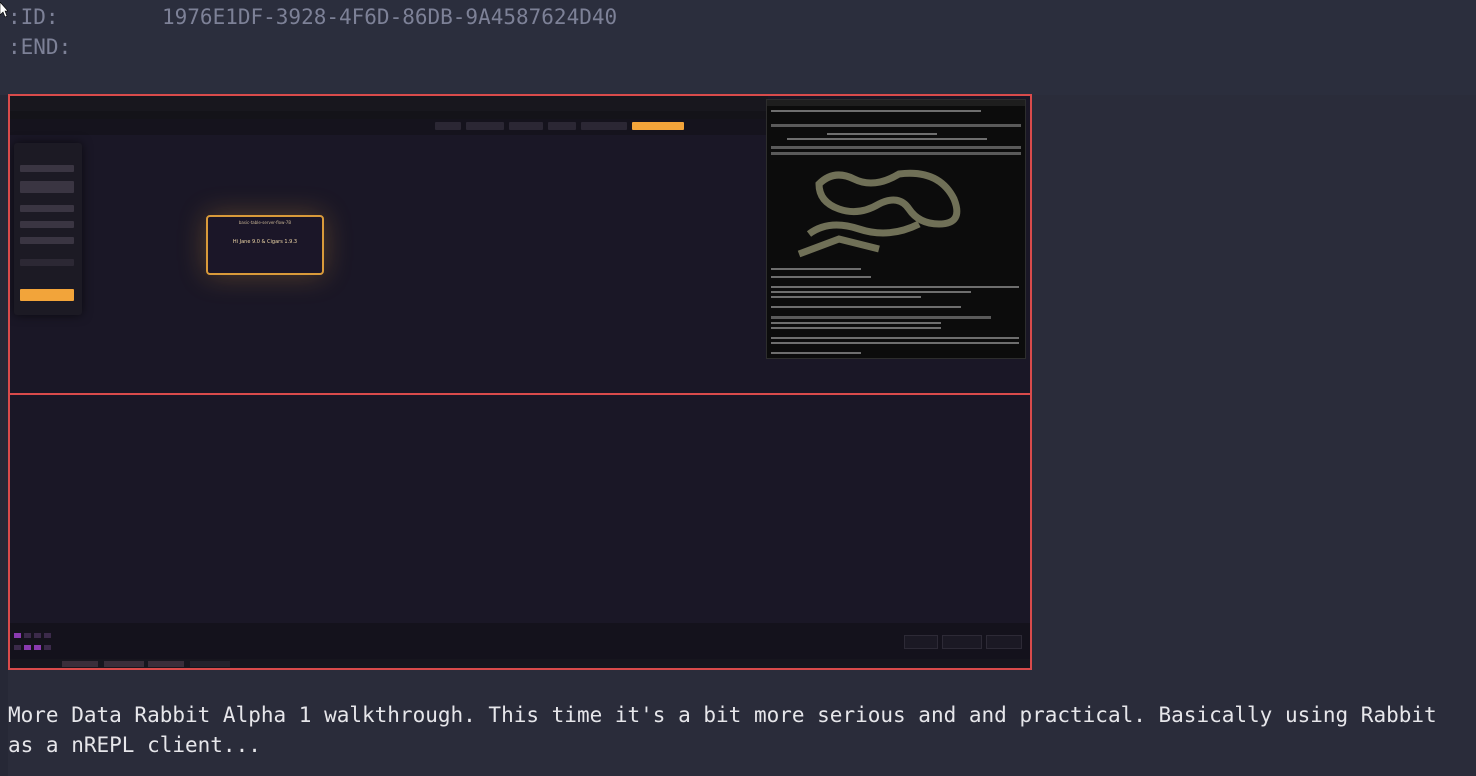  I want to click on end-property-line: :END:, so click(39, 47).